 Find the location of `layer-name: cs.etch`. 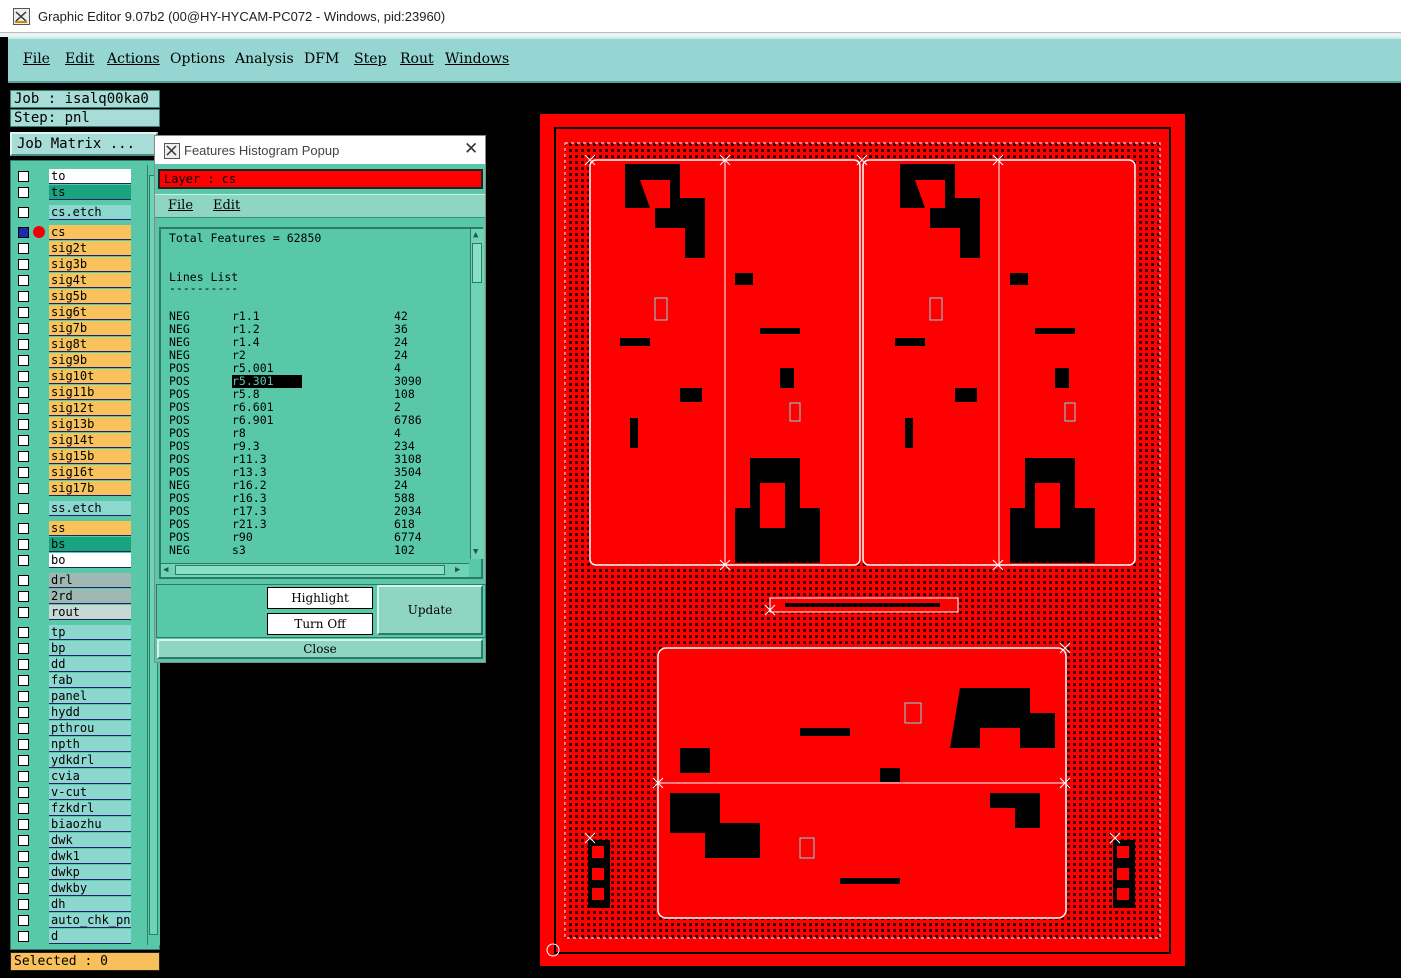

layer-name: cs.etch is located at coordinates (90, 212).